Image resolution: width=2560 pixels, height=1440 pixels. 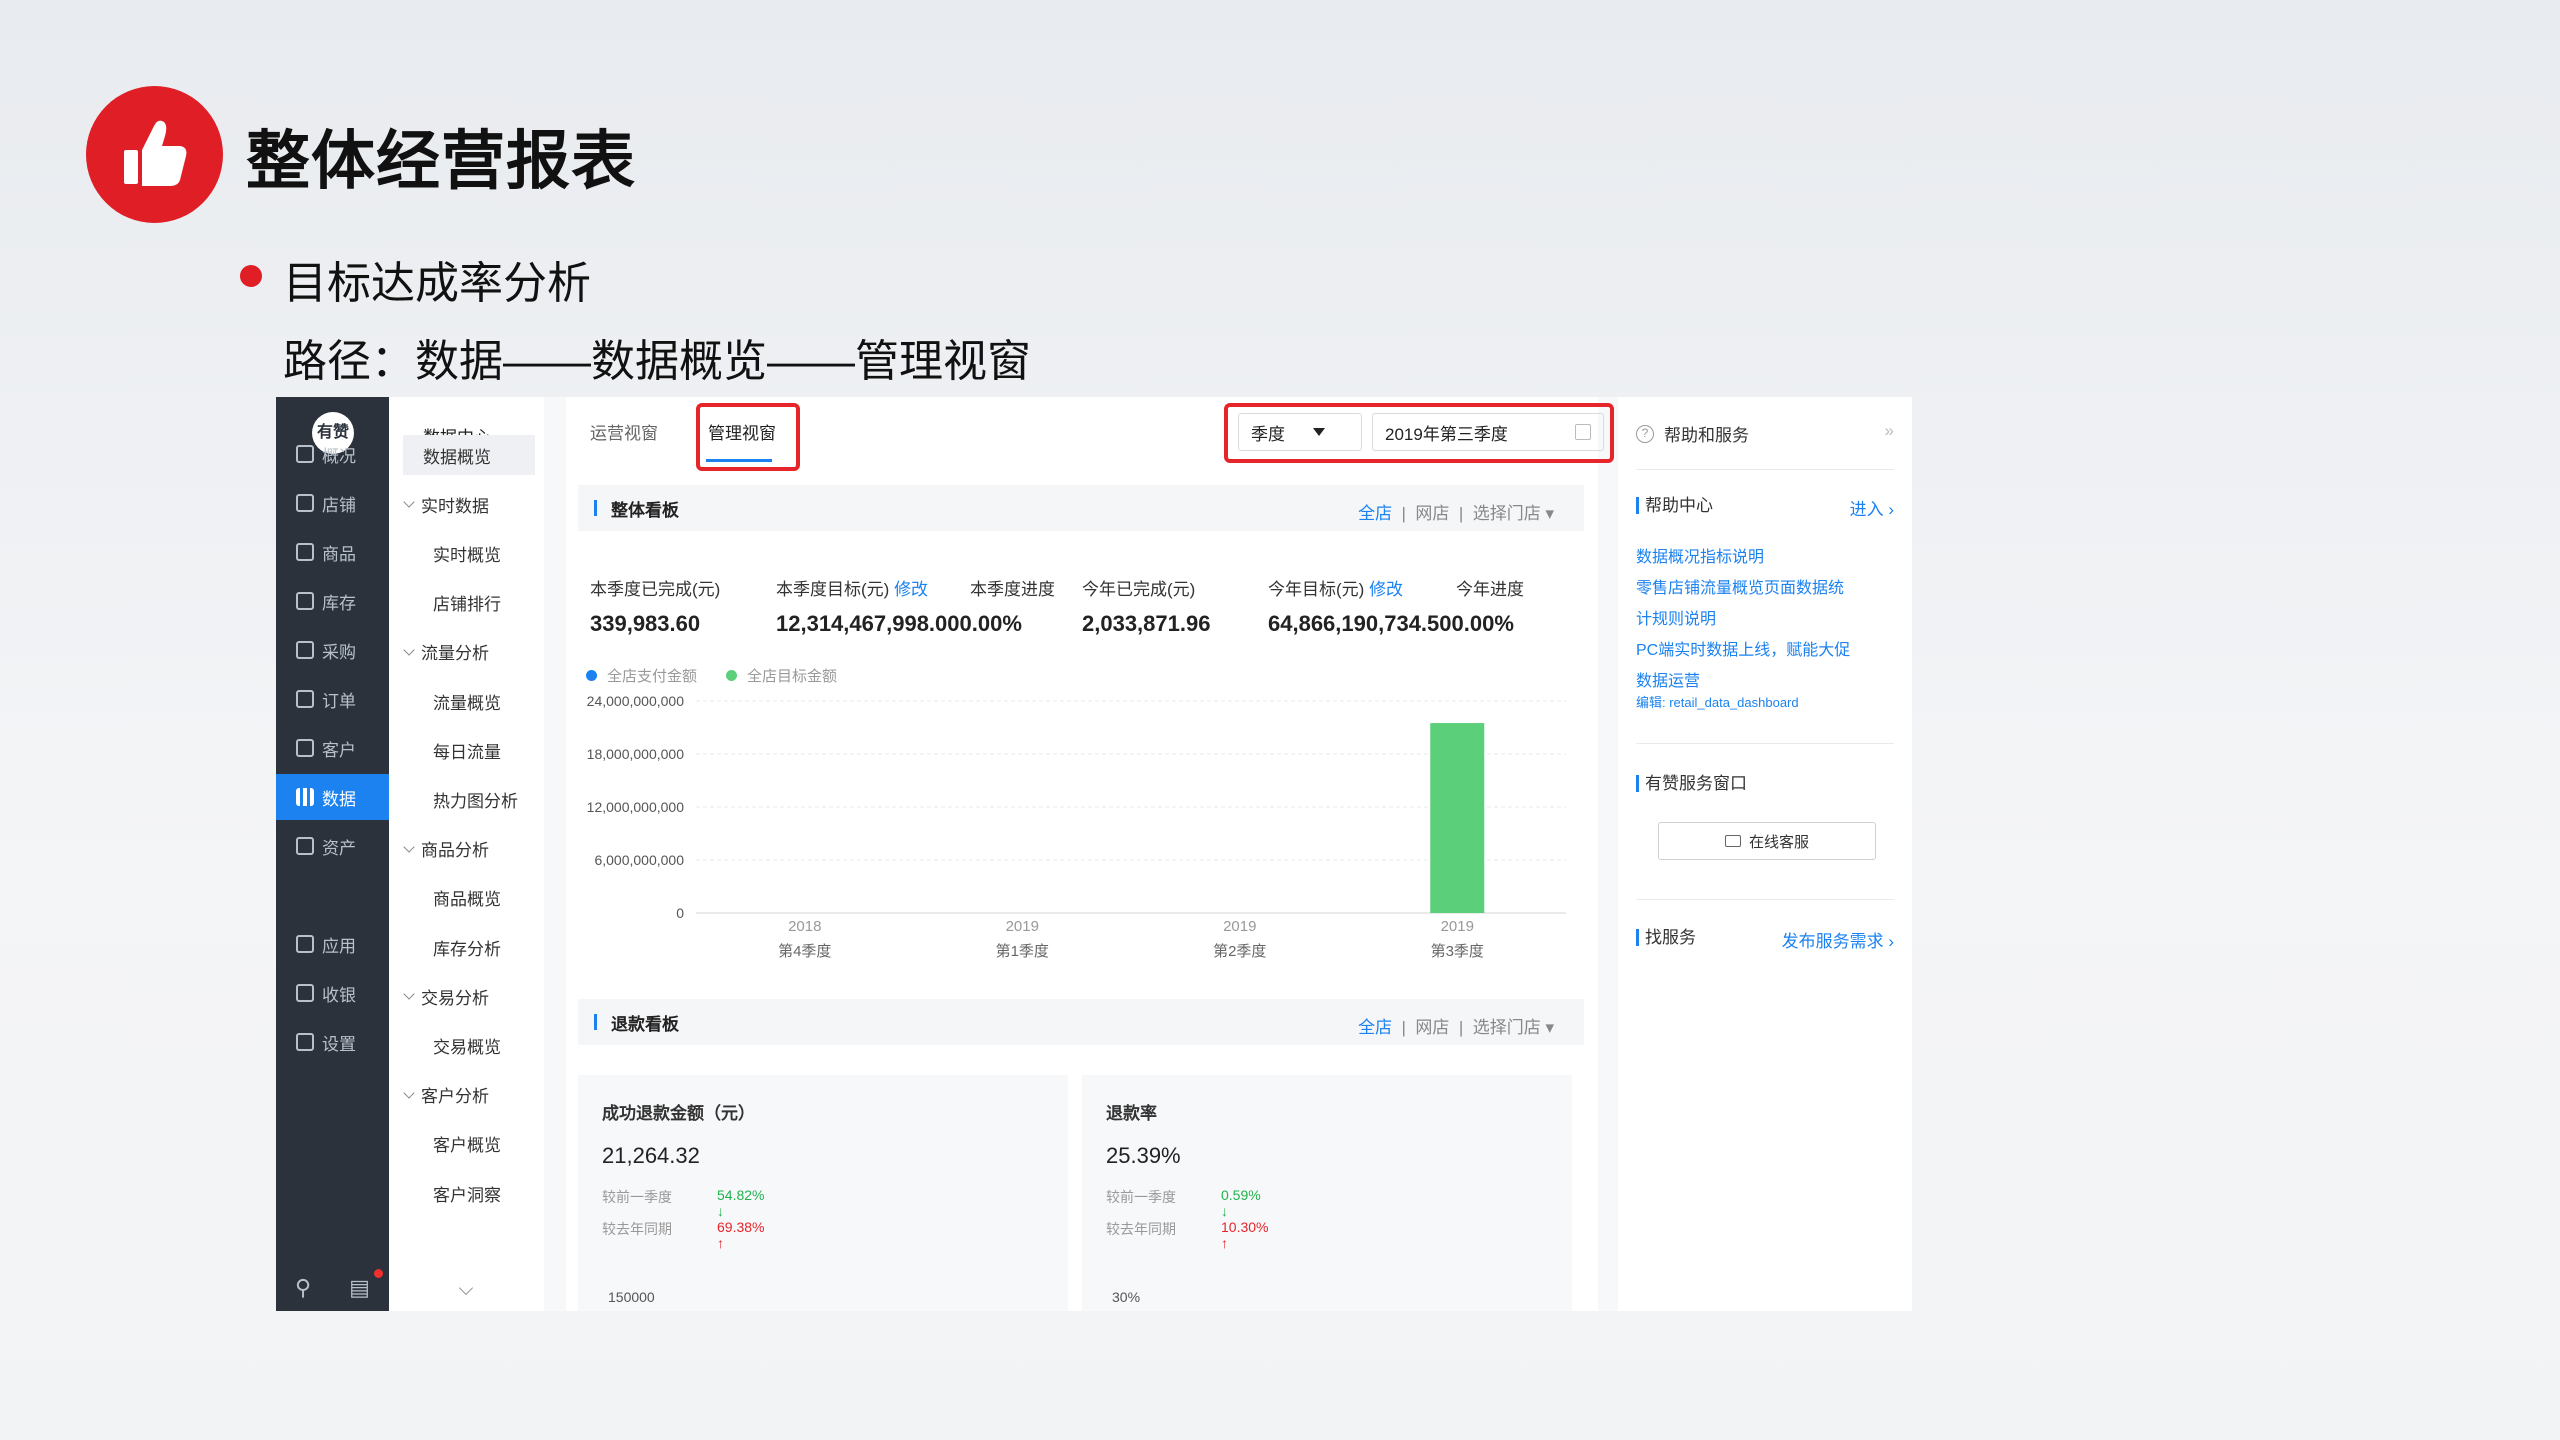 What do you see at coordinates (332, 797) in the screenshot?
I see `sidebar-item-7: 数据` at bounding box center [332, 797].